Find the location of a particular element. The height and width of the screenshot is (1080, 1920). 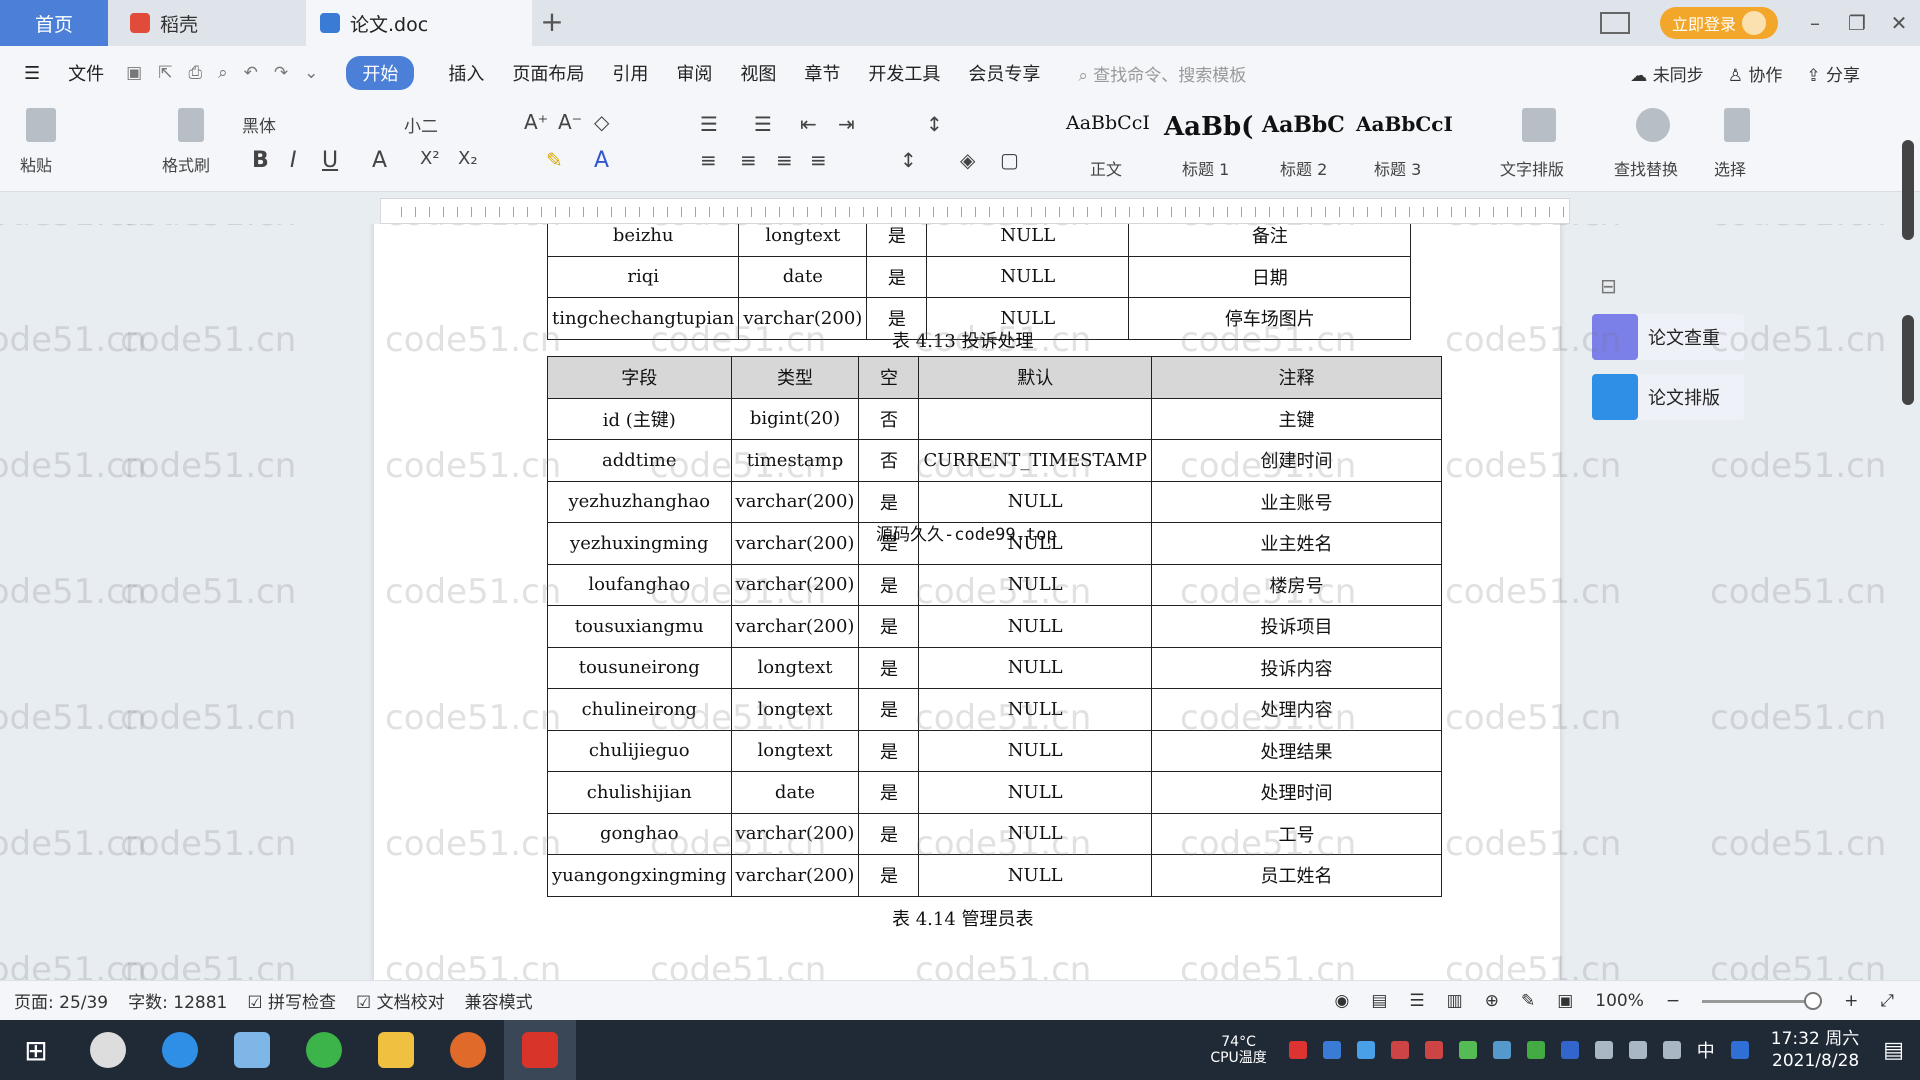

new-tab-button: + is located at coordinates (552, 22).